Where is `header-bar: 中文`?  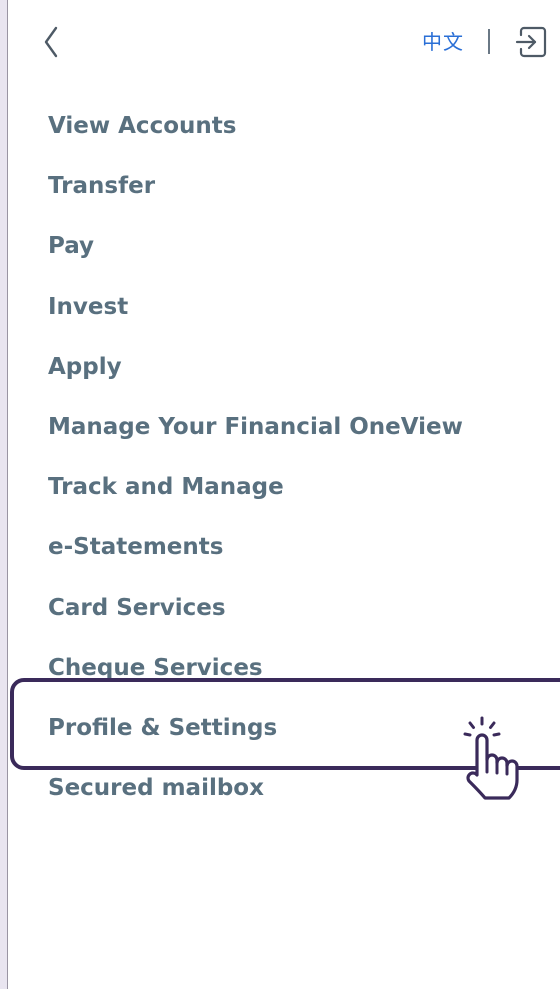
header-bar: 中文 is located at coordinates (280, 42).